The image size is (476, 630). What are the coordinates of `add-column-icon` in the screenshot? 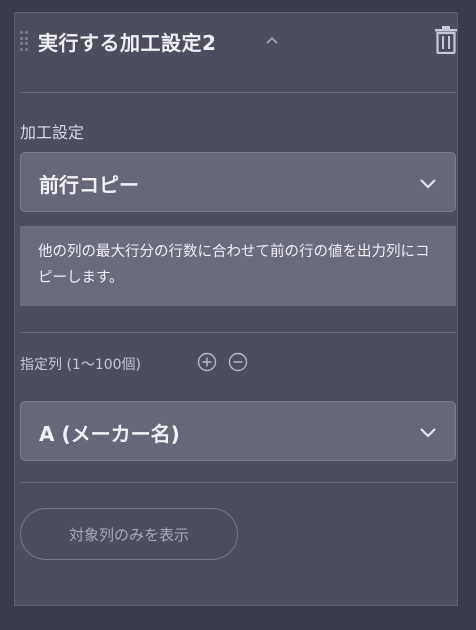 It's located at (207, 362).